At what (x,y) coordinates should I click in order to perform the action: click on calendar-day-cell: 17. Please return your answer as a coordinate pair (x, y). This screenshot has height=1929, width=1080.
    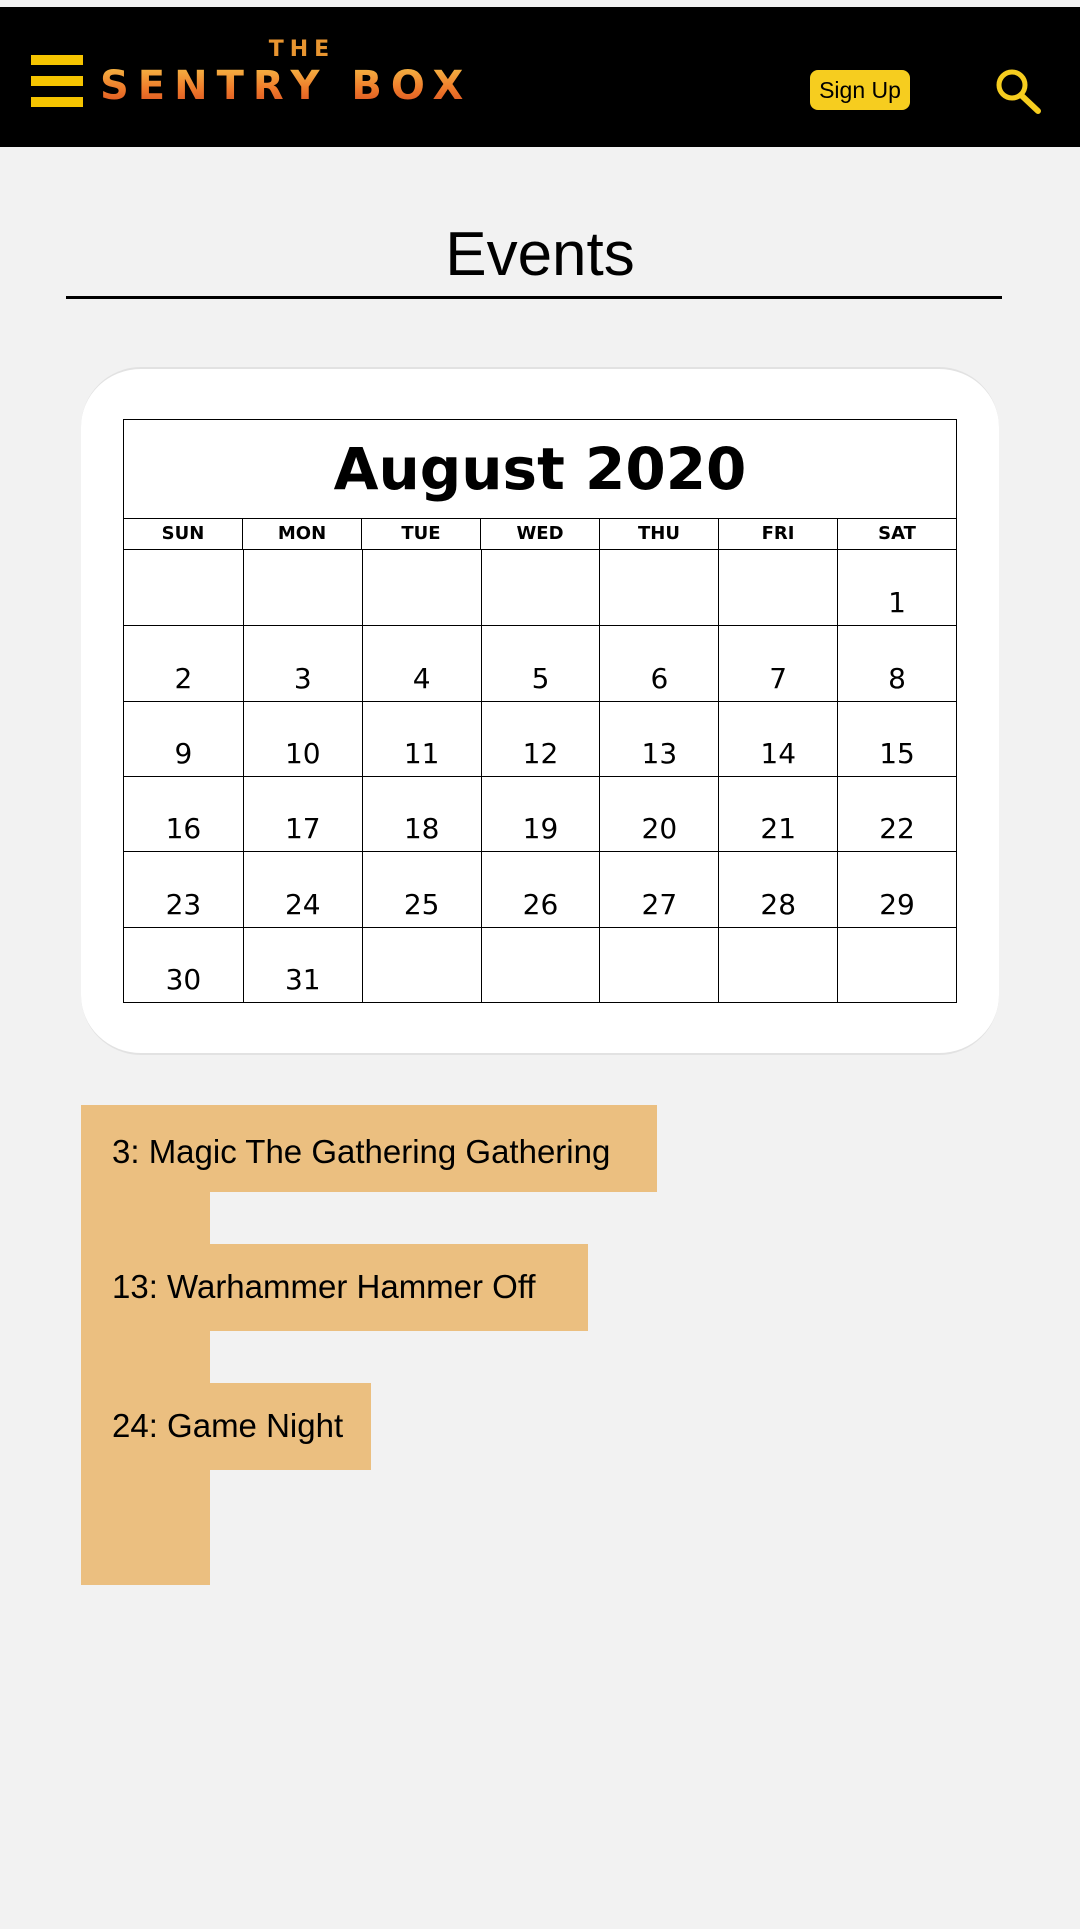
    Looking at the image, I should click on (302, 814).